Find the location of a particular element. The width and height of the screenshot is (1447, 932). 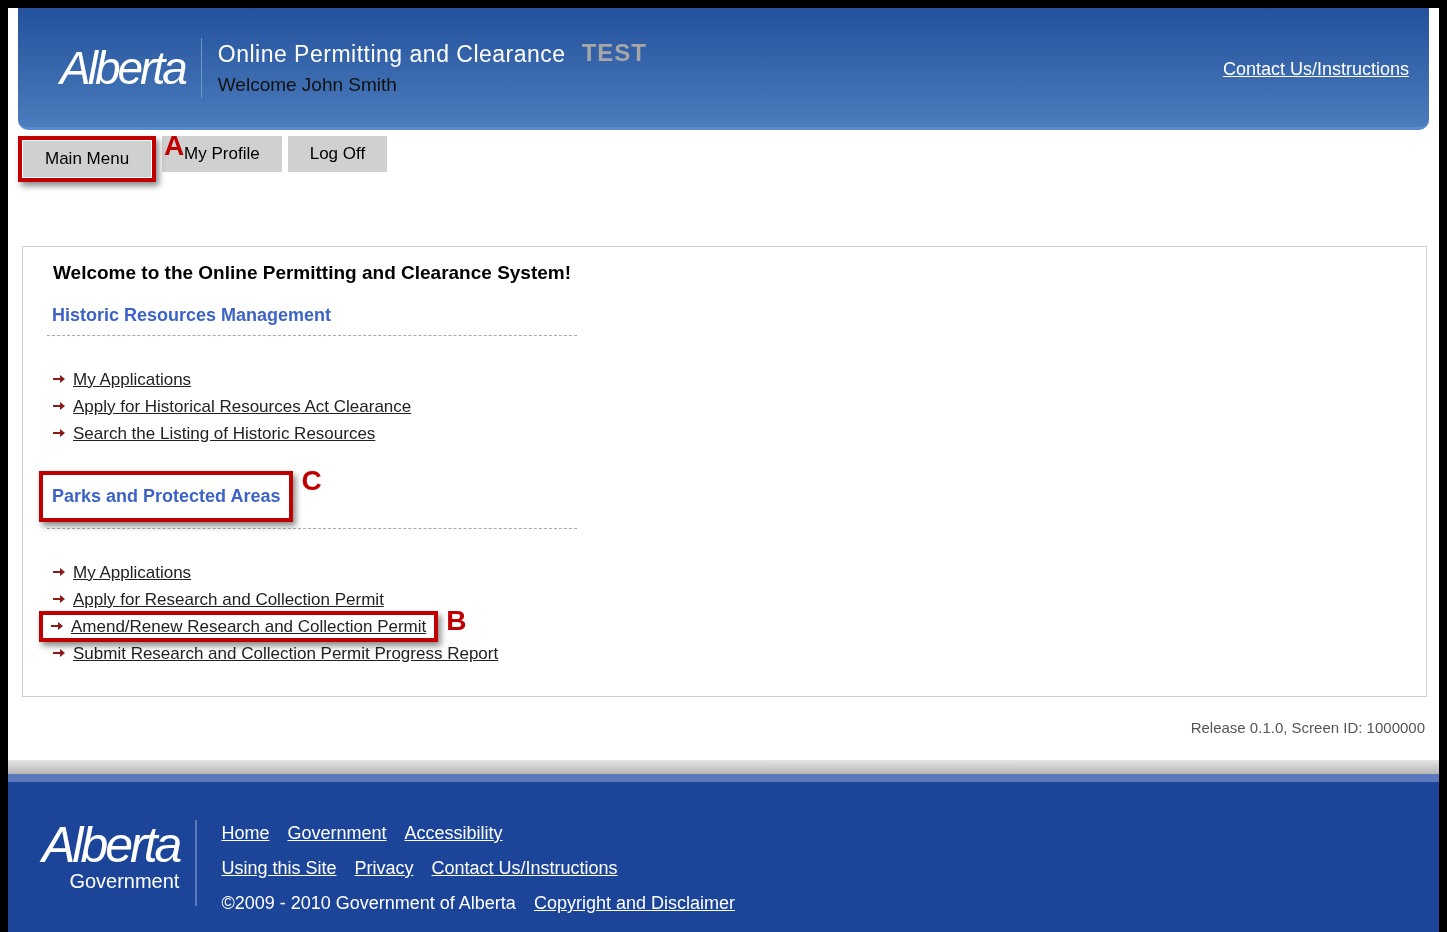

footer-link: Copyright and Disclaimer is located at coordinates (634, 903).